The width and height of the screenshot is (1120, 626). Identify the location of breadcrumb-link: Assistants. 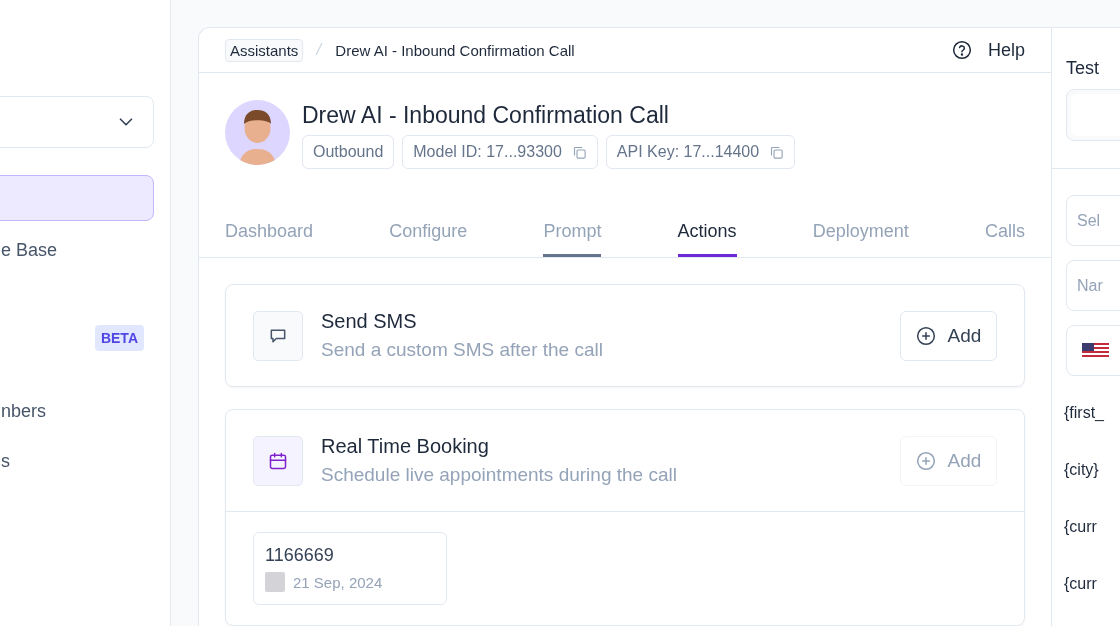
(264, 50).